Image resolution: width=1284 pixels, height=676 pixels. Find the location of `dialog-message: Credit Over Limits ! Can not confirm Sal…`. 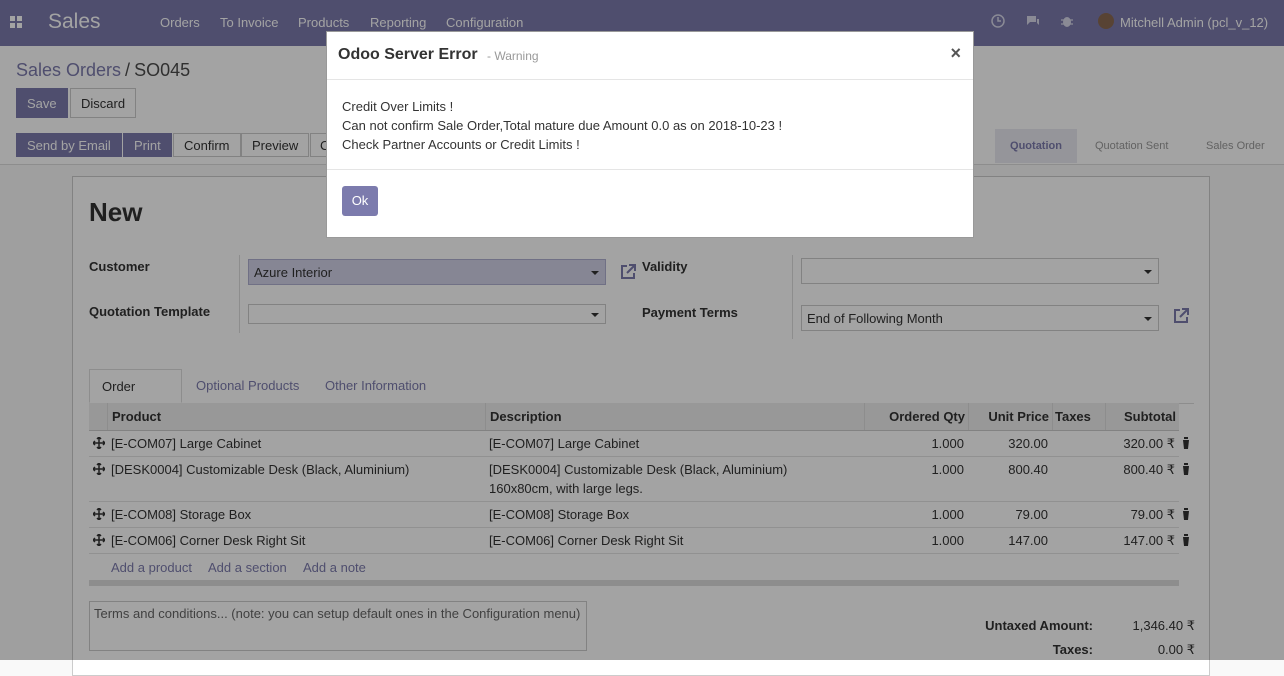

dialog-message: Credit Over Limits ! Can not confirm Sal… is located at coordinates (562, 125).